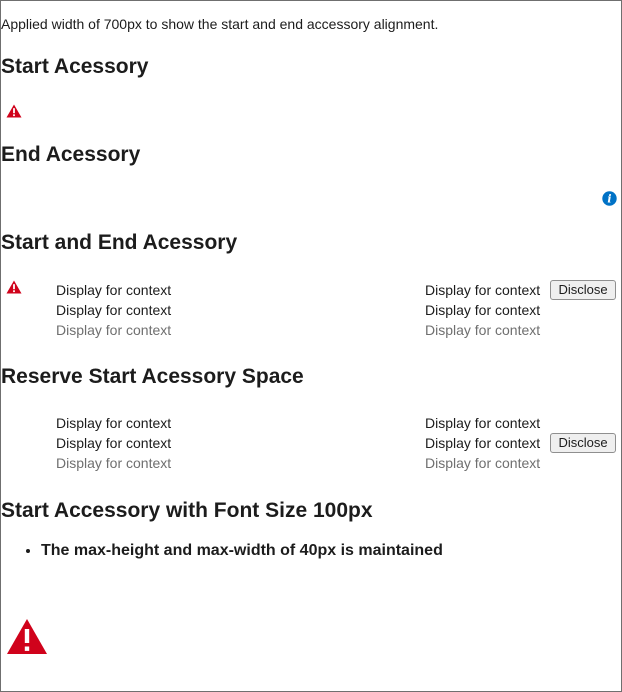  Describe the element at coordinates (152, 376) in the screenshot. I see `section-title-reserve-start-accessory: Reserve Start Acessory Space` at that location.